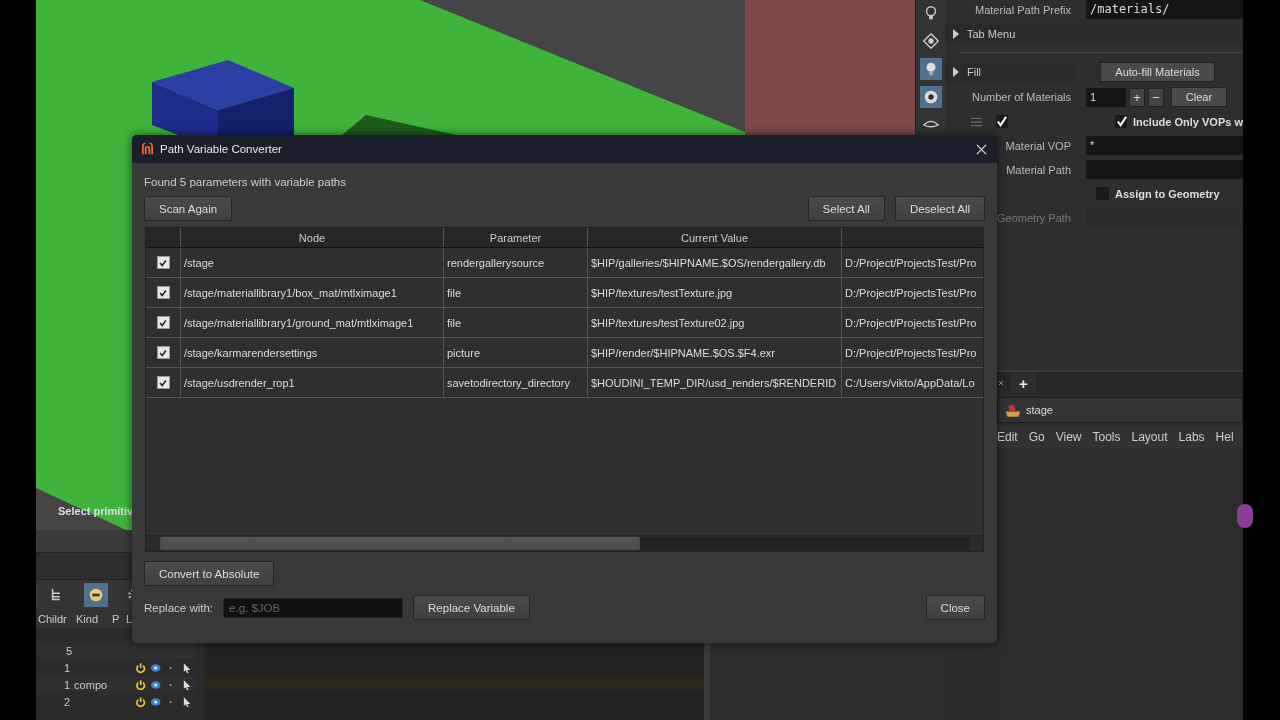  I want to click on stage-icon, so click(1013, 410).